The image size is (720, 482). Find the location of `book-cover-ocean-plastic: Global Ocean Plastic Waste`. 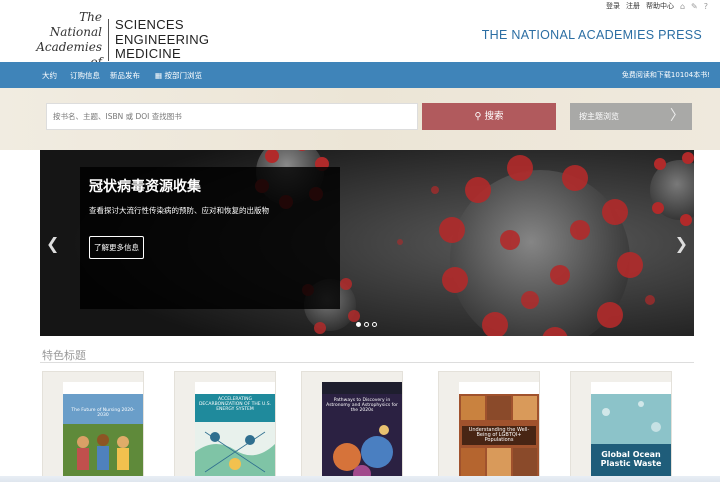

book-cover-ocean-plastic: Global Ocean Plastic Waste is located at coordinates (631, 432).